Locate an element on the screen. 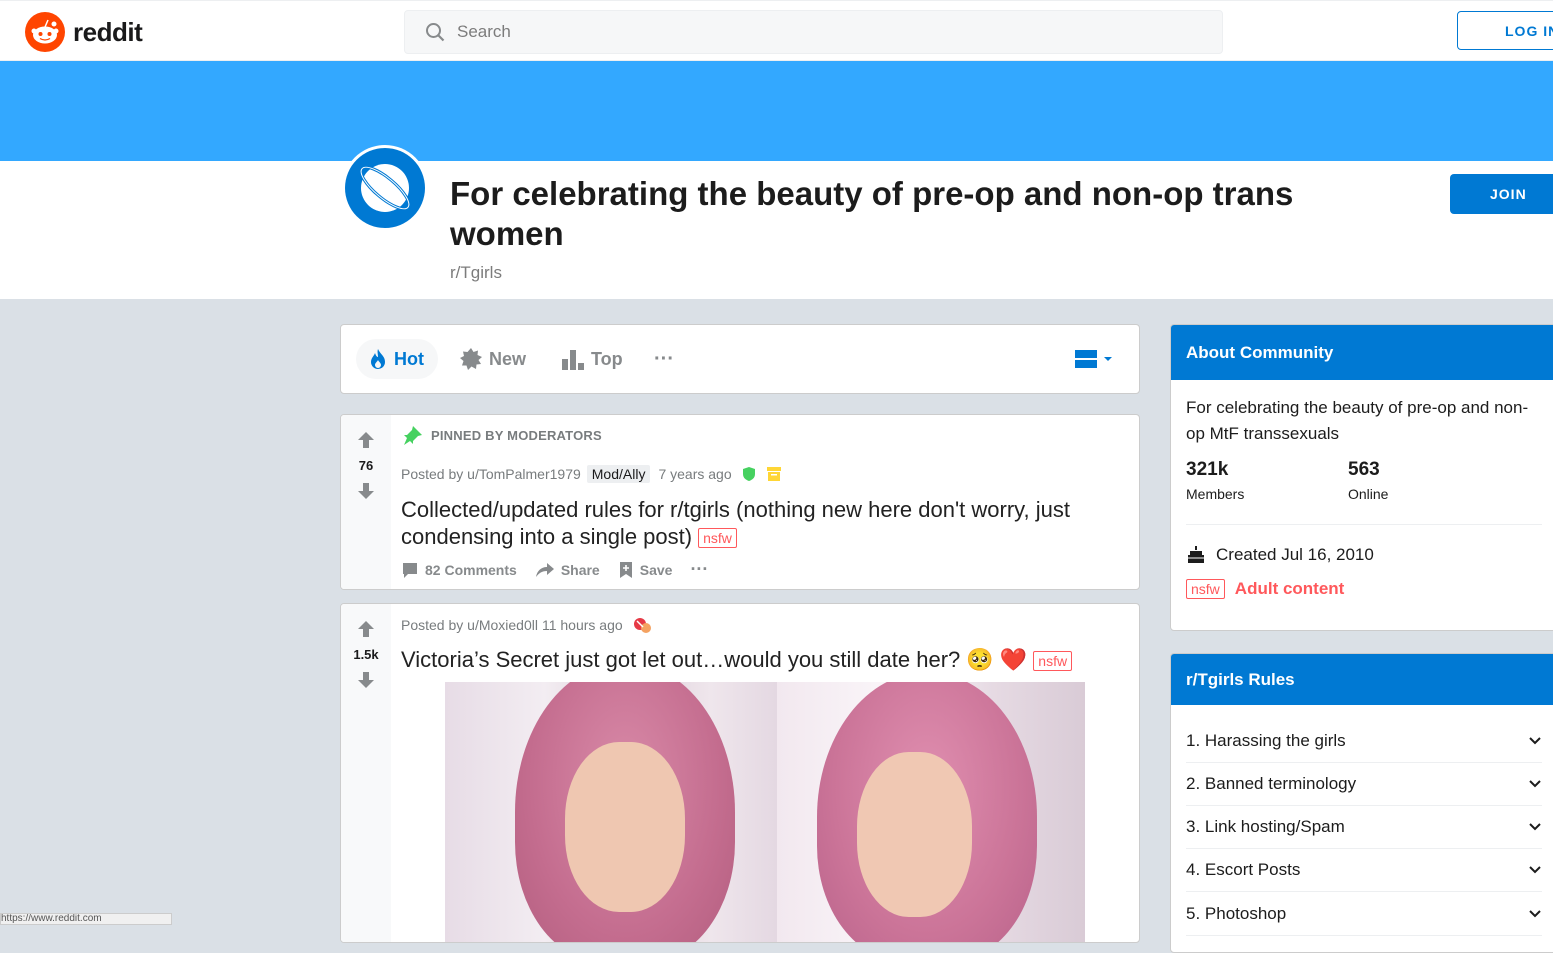 The image size is (1553, 953). planet-icon is located at coordinates (385, 188).